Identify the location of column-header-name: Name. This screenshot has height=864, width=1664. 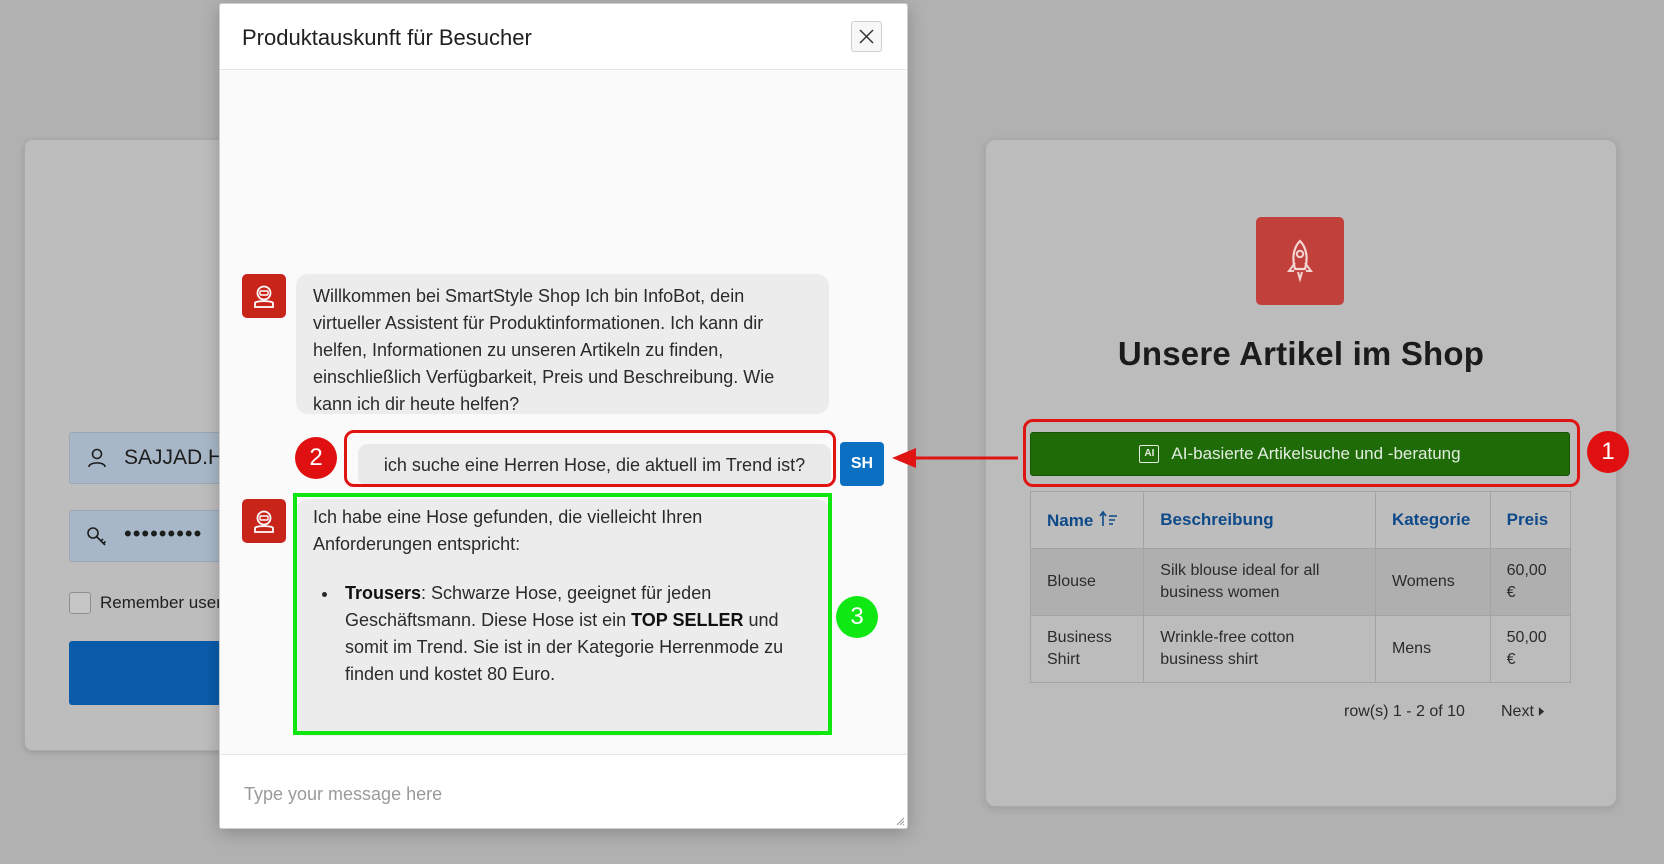
(1087, 520).